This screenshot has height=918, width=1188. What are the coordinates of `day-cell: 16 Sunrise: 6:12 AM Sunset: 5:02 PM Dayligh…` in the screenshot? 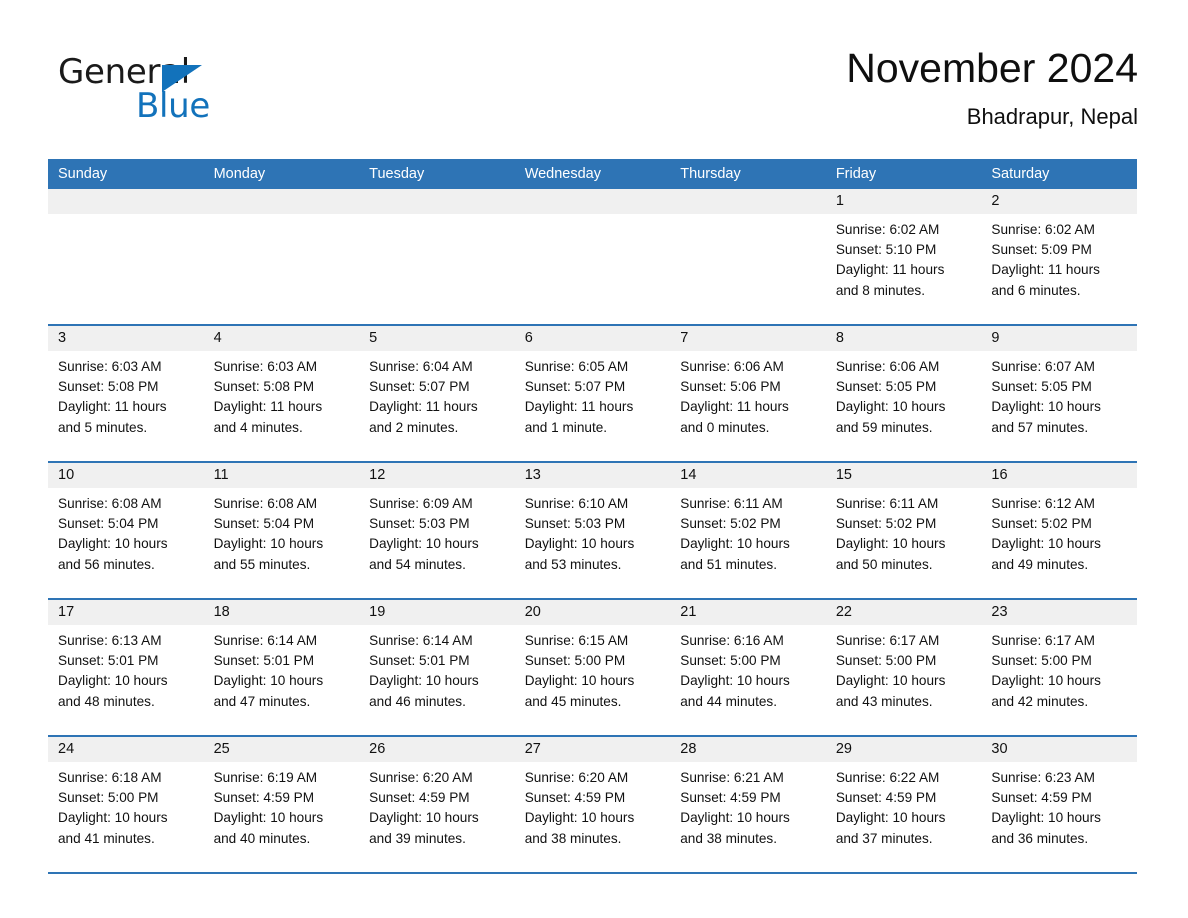 It's located at (1059, 530).